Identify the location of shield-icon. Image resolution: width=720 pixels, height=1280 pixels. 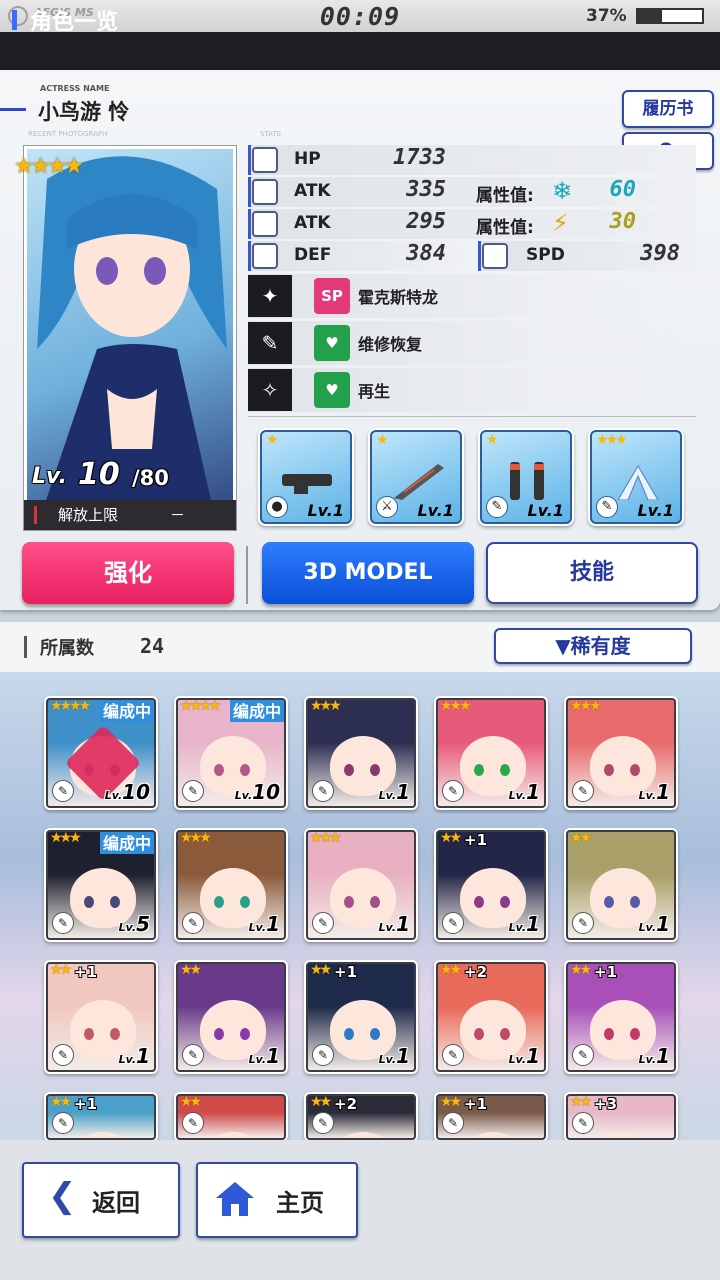
(265, 256).